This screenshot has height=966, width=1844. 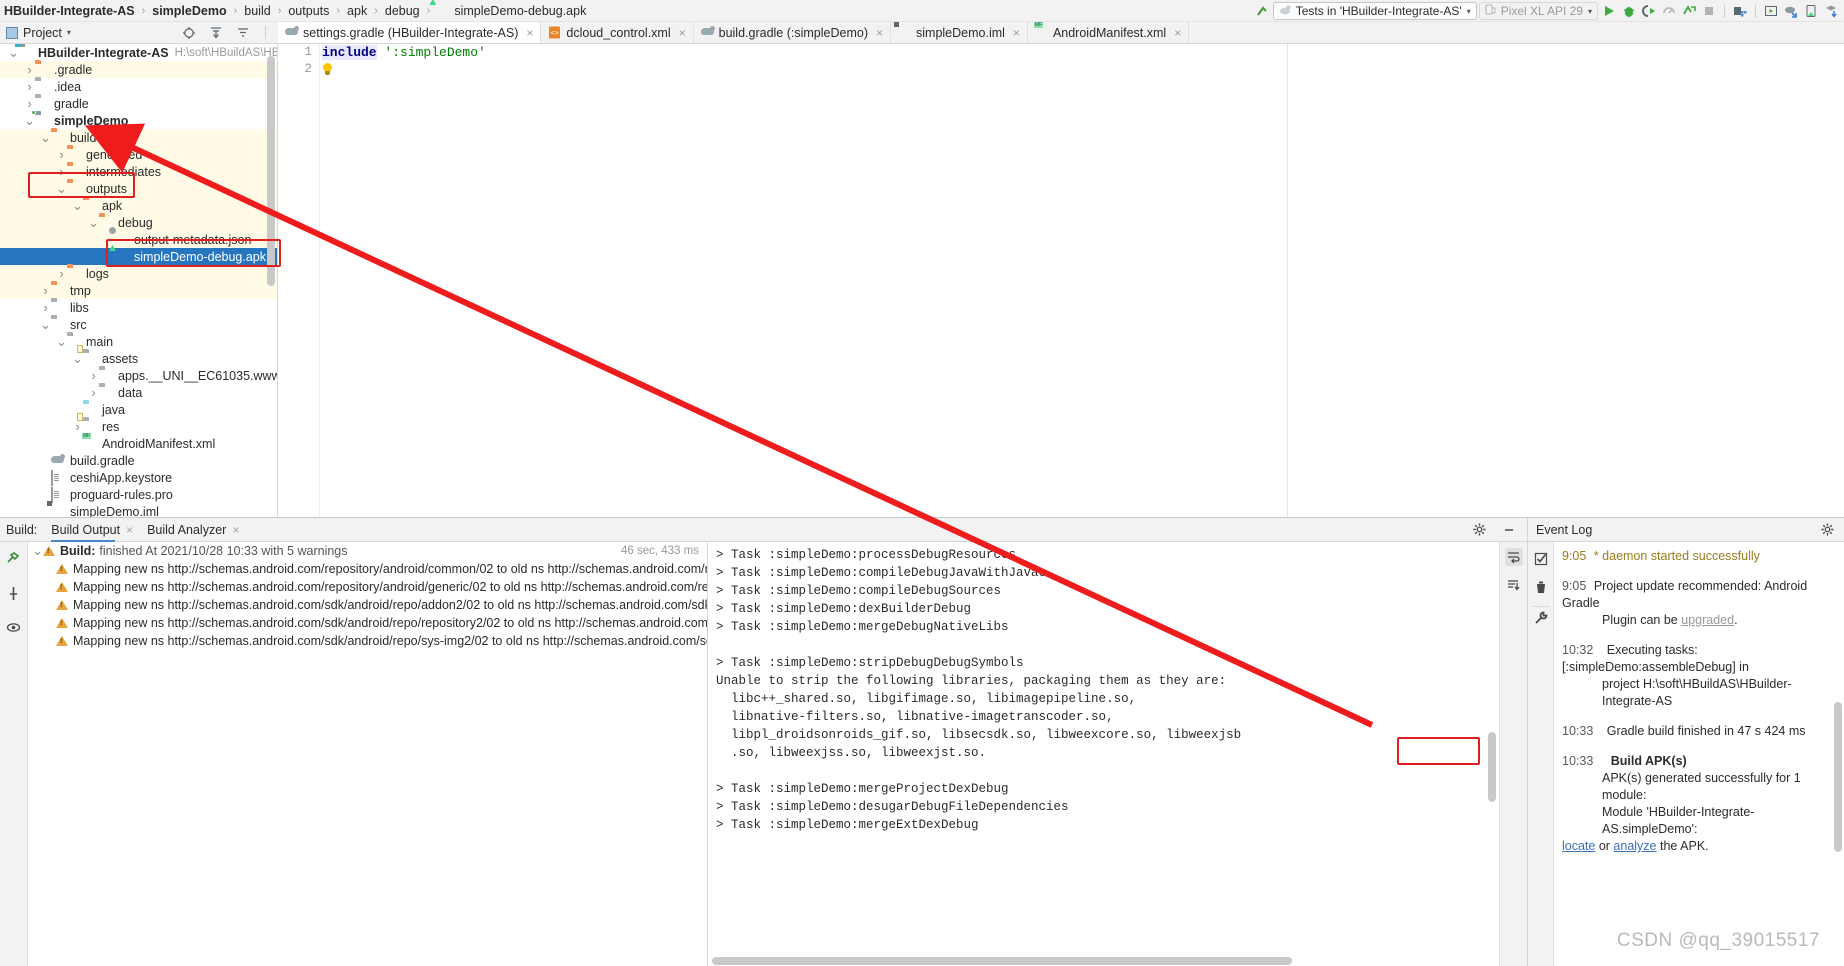 I want to click on device-file-explorer-icon, so click(x=1811, y=11).